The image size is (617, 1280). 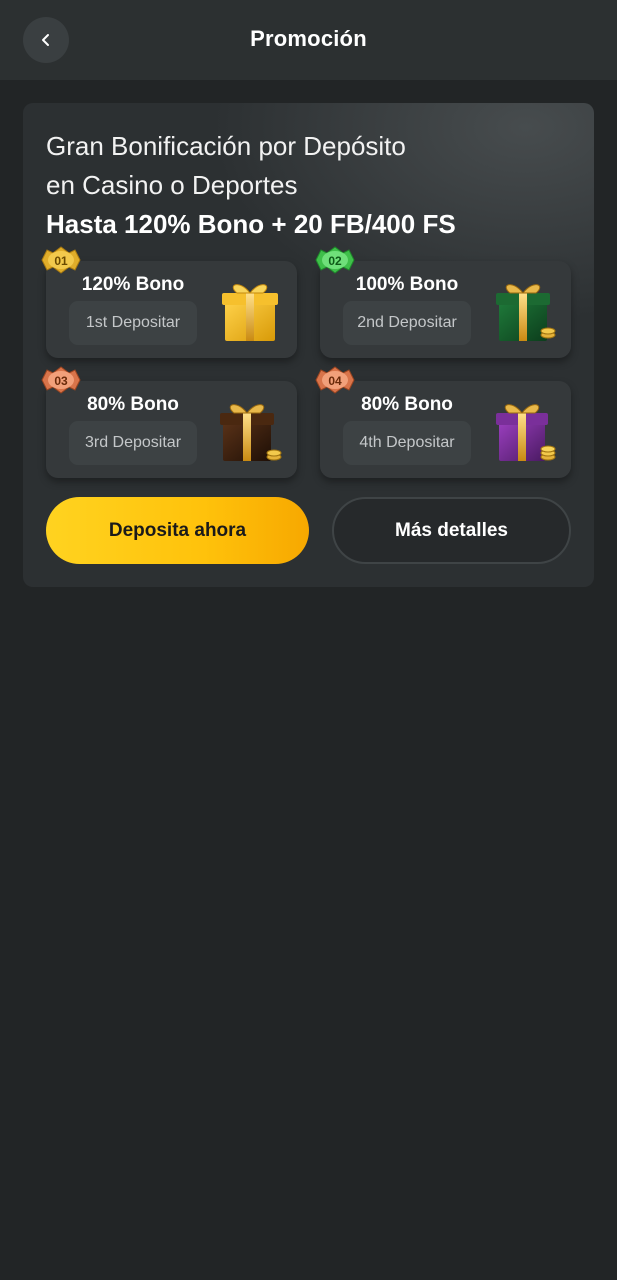 What do you see at coordinates (407, 443) in the screenshot?
I see `tier-label: 4th Depositar` at bounding box center [407, 443].